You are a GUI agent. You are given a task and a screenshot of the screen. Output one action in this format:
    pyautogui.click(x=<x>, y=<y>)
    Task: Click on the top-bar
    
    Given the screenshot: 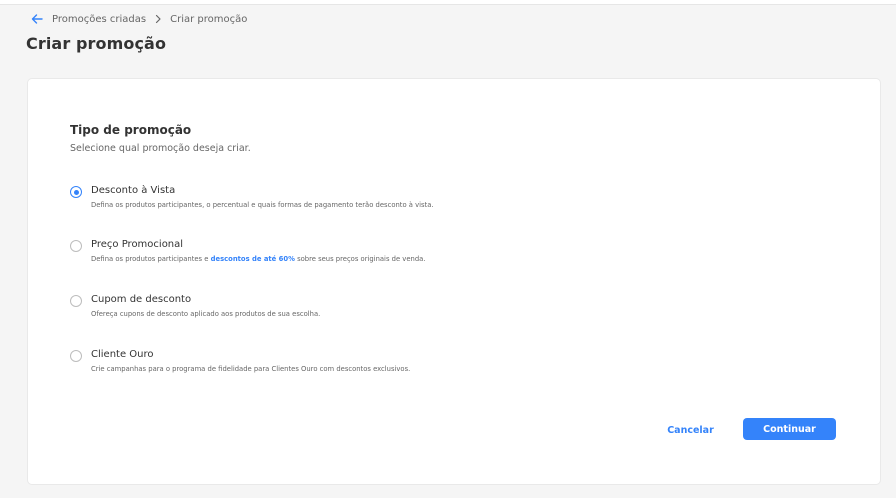 What is the action you would take?
    pyautogui.click(x=448, y=2)
    